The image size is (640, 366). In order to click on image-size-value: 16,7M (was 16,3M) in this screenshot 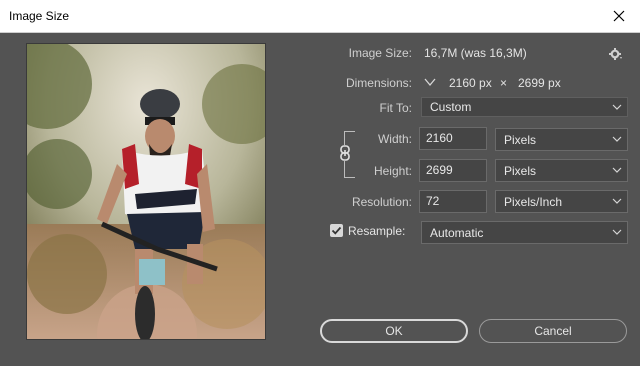, I will do `click(475, 53)`.